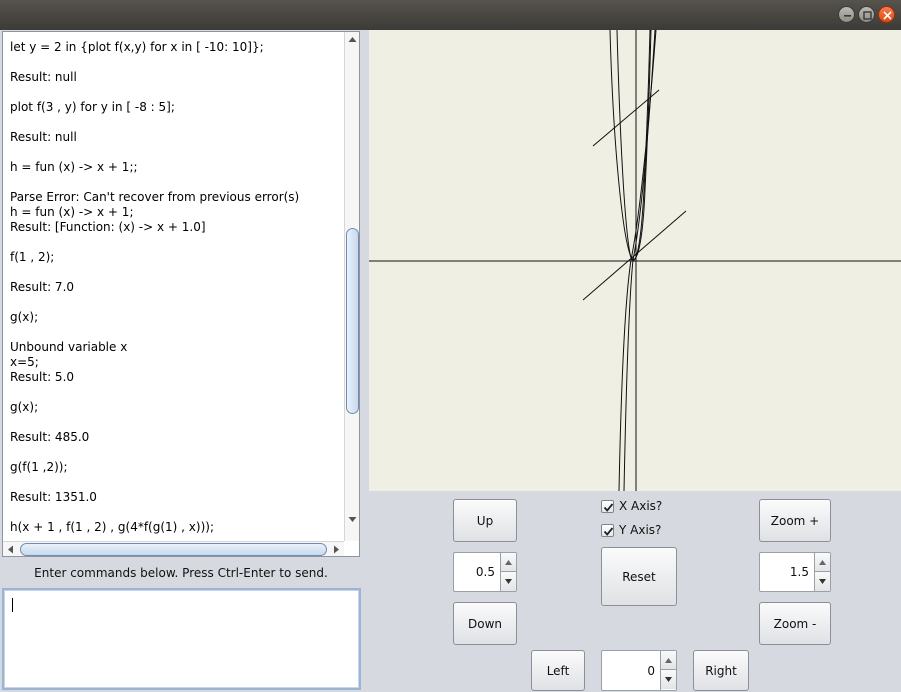 Image resolution: width=901 pixels, height=692 pixels. Describe the element at coordinates (450, 15) in the screenshot. I see `window-titlebar` at that location.